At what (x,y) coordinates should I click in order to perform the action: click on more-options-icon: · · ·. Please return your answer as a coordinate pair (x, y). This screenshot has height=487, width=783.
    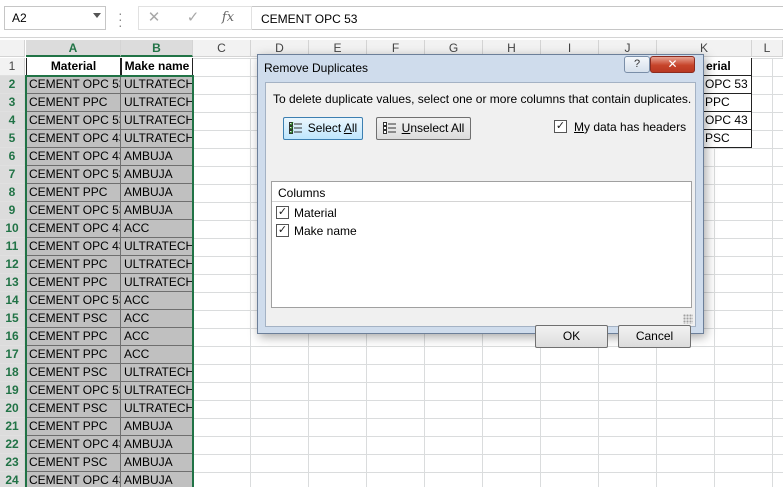
    Looking at the image, I should click on (120, 19).